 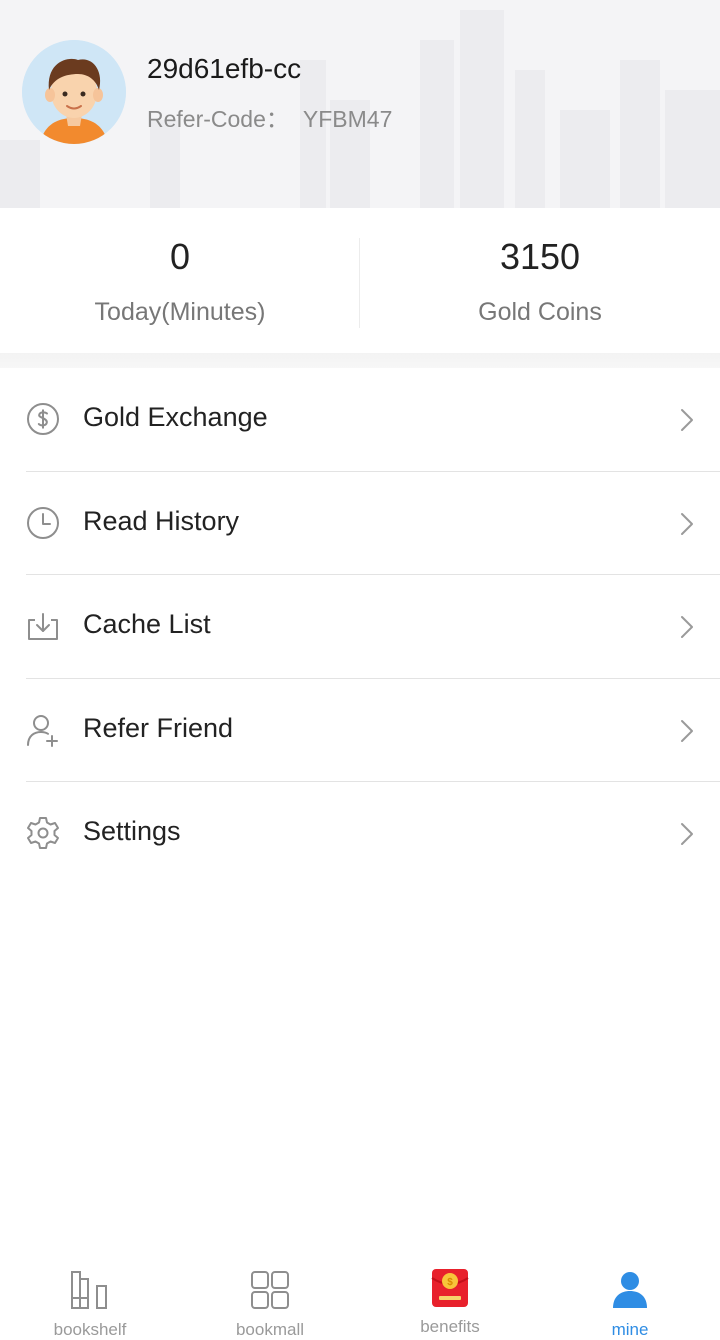 I want to click on tab-bookshelf: bookshelf, so click(x=90, y=1295).